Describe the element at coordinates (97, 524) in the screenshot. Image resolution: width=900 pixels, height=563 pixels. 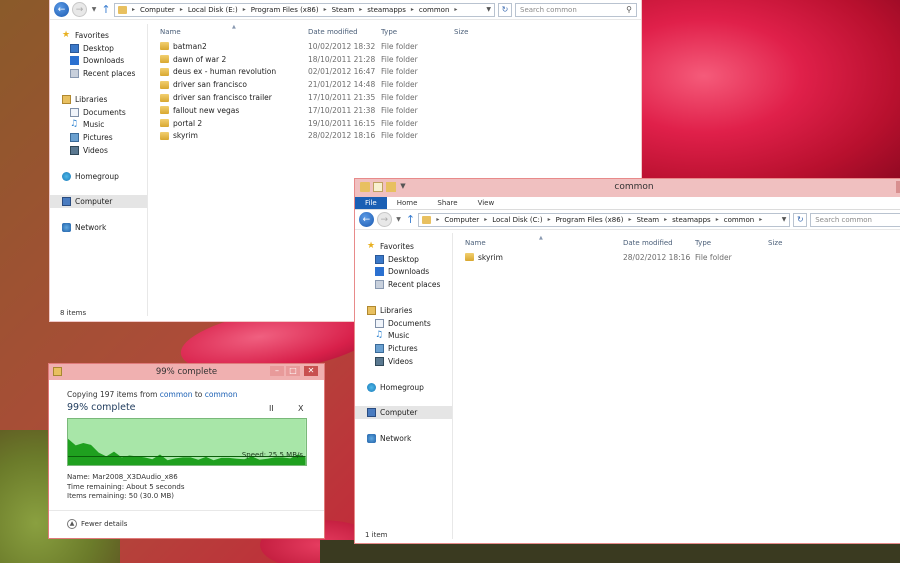
I see `fewer-details-button: ▲ Fewer details` at that location.